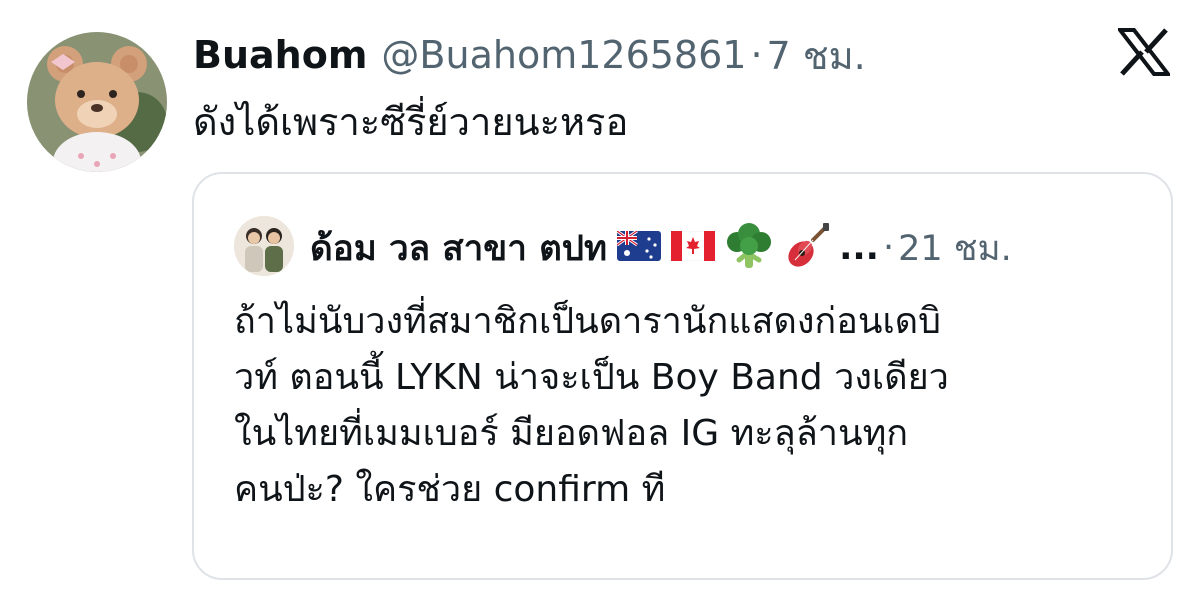  What do you see at coordinates (807, 248) in the screenshot?
I see `guitar-icon` at bounding box center [807, 248].